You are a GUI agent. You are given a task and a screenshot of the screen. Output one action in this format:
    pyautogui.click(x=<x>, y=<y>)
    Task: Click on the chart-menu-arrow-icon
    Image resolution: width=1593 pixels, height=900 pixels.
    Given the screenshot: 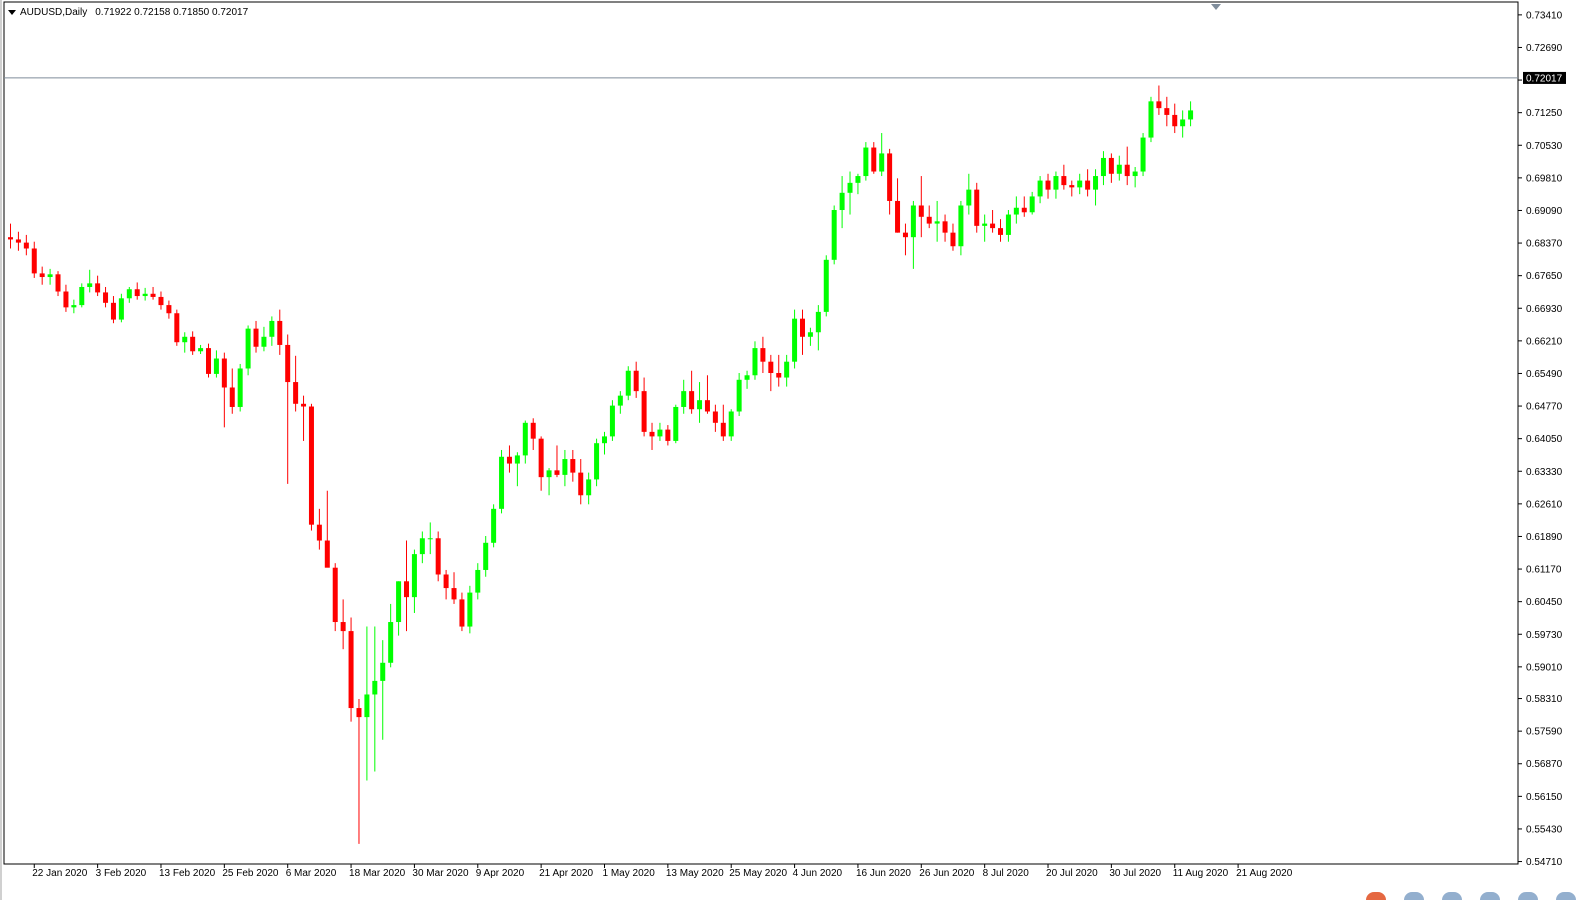 What is the action you would take?
    pyautogui.click(x=12, y=12)
    